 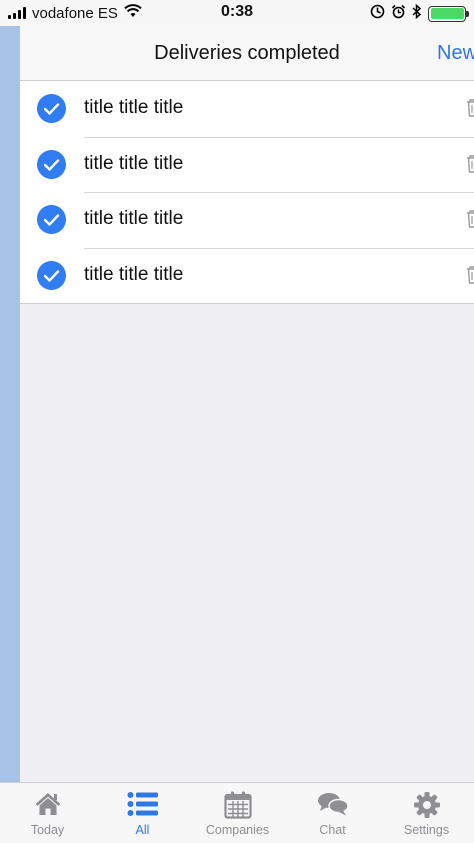 What do you see at coordinates (332, 805) in the screenshot?
I see `chat-icon` at bounding box center [332, 805].